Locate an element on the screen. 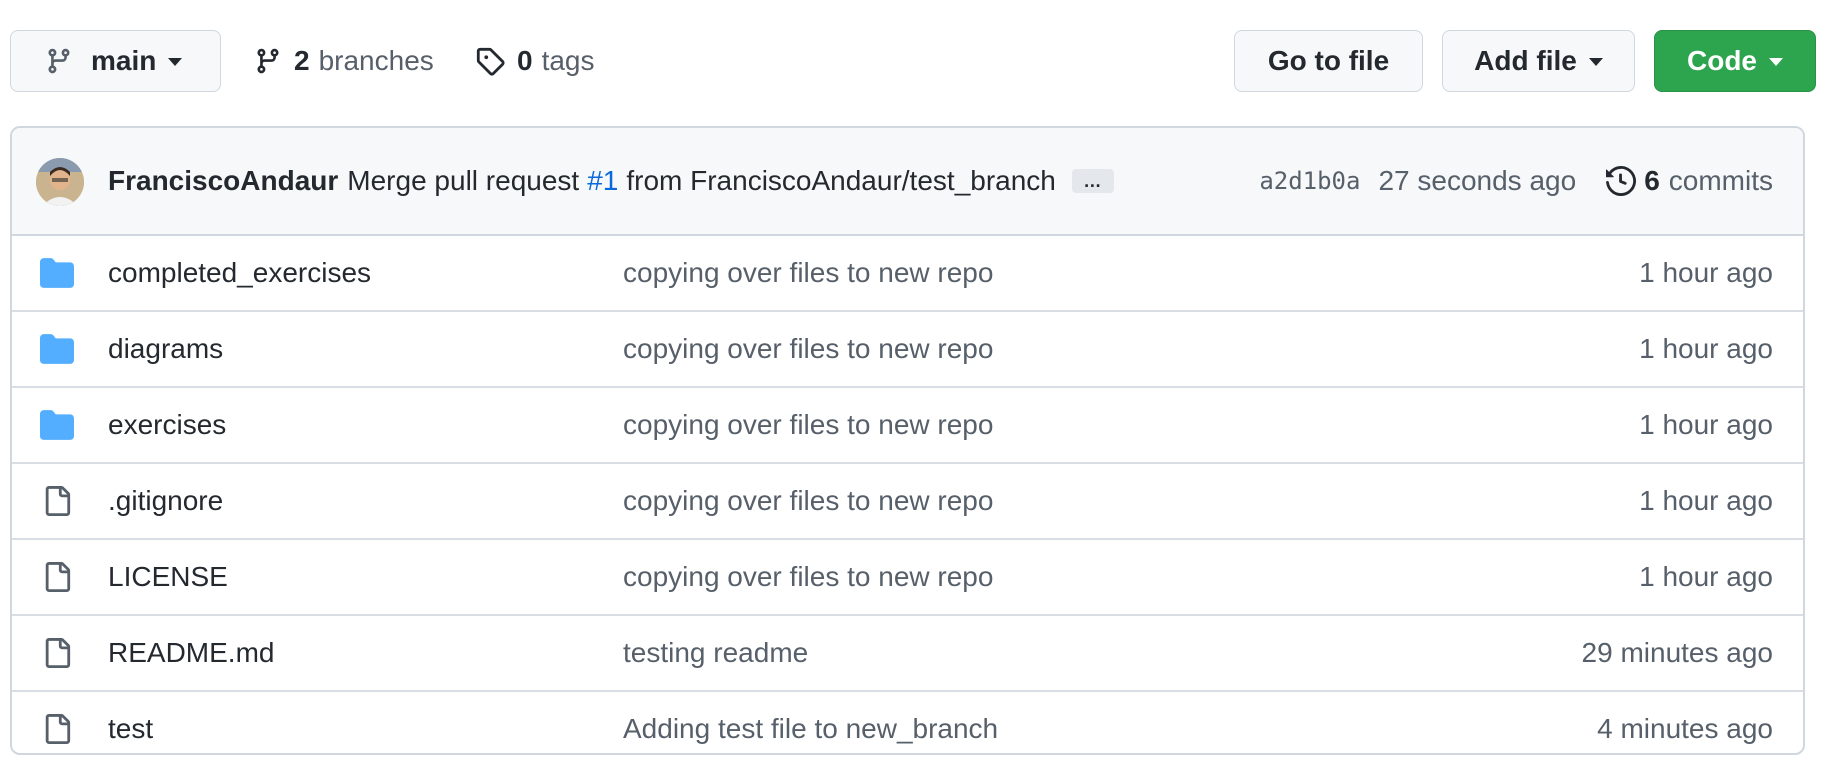 Image resolution: width=1828 pixels, height=772 pixels. commit-age: 4 minutes ago is located at coordinates (1685, 728).